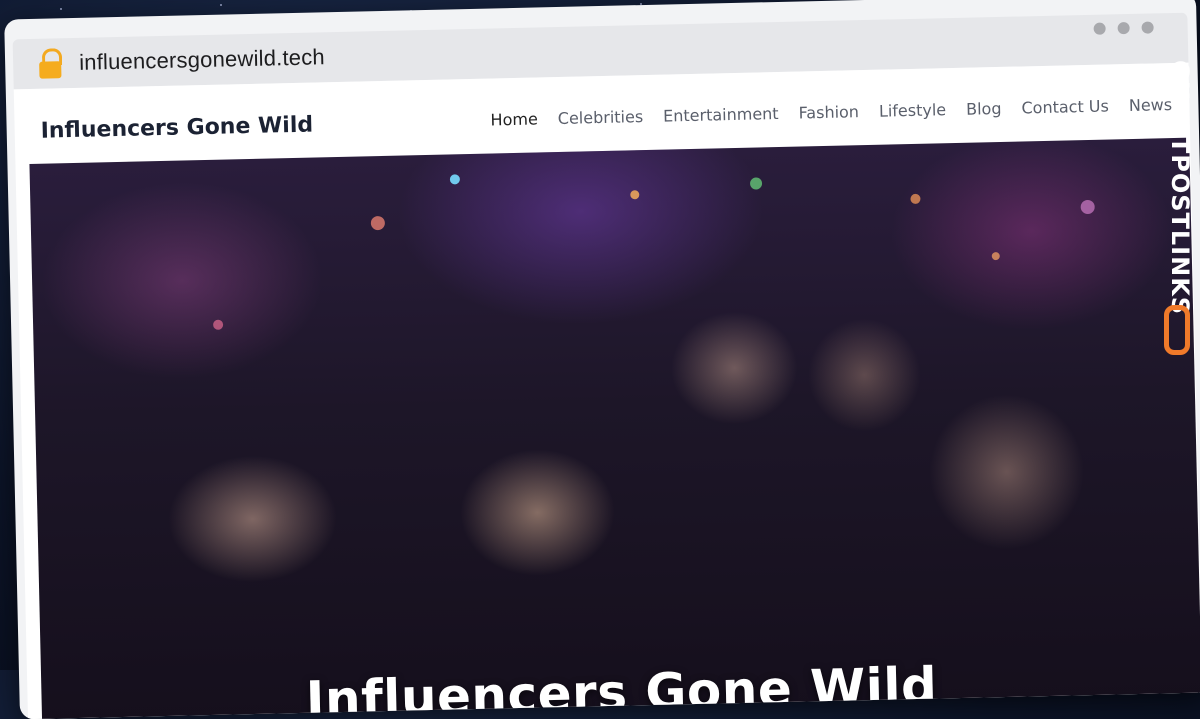 The height and width of the screenshot is (719, 1200). What do you see at coordinates (721, 115) in the screenshot?
I see `nav-item-entertainment: Entertainment` at bounding box center [721, 115].